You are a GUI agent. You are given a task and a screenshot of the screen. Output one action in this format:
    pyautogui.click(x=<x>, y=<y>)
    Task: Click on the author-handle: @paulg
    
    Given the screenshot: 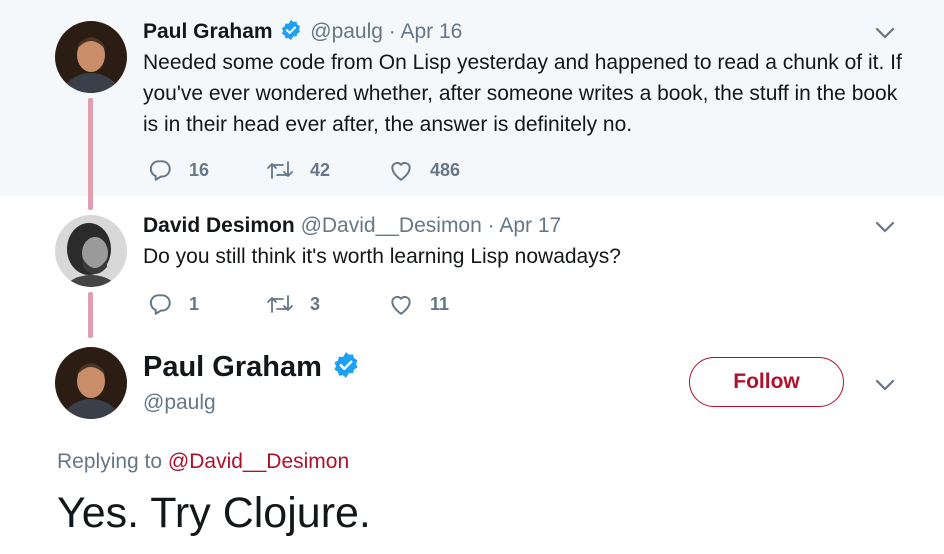 What is the action you would take?
    pyautogui.click(x=346, y=31)
    